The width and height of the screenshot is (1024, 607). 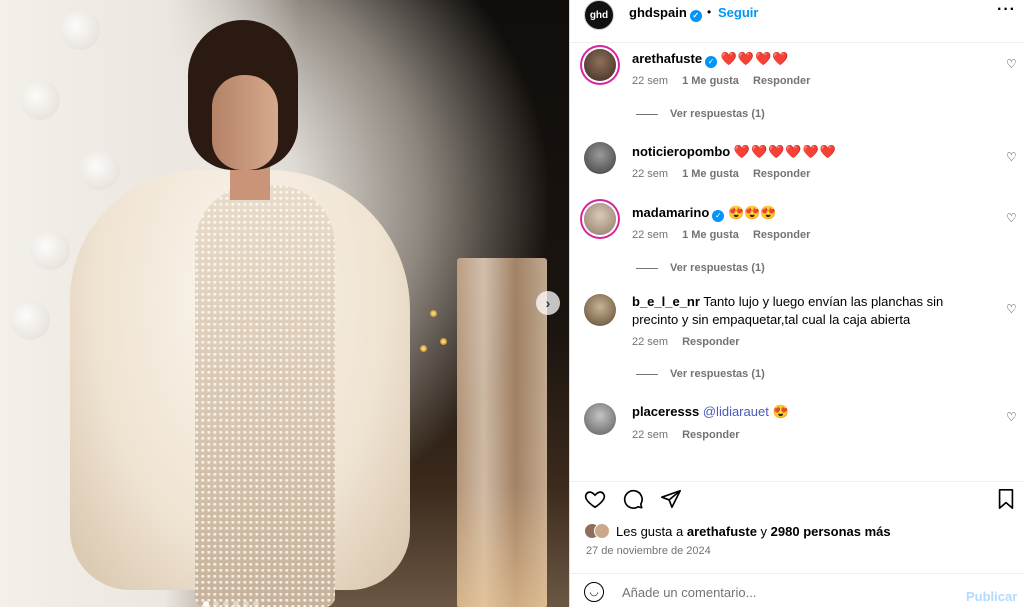 What do you see at coordinates (633, 502) in the screenshot?
I see `comment-icon` at bounding box center [633, 502].